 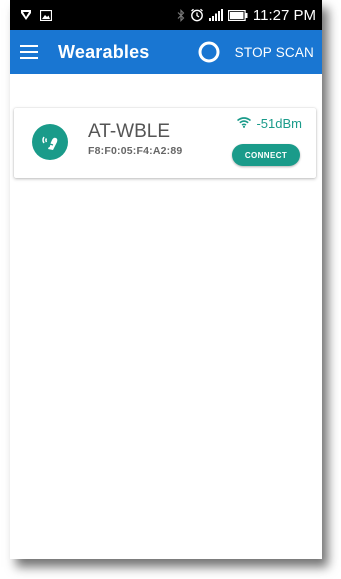 I want to click on signal-strength: -51dBm, so click(x=269, y=123).